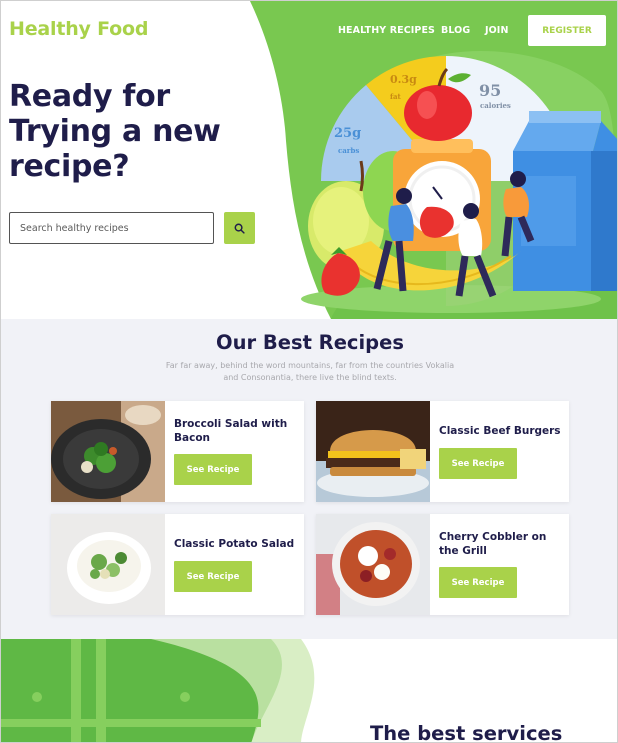  What do you see at coordinates (501, 432) in the screenshot?
I see `recipe-title: Classic Beef Burgers` at bounding box center [501, 432].